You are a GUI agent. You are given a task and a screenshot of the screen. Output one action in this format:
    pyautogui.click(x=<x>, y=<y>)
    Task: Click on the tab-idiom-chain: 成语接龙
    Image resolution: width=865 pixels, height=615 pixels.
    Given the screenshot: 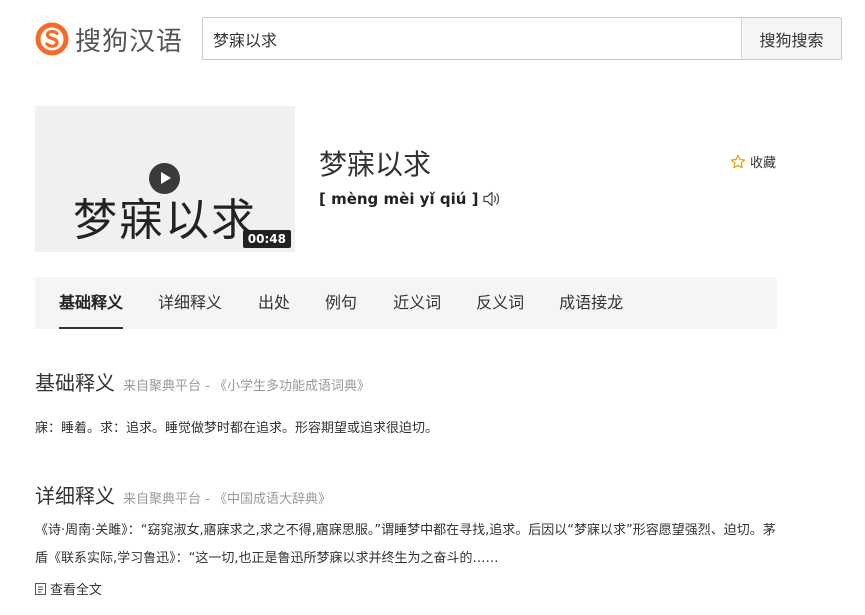 What is the action you would take?
    pyautogui.click(x=591, y=303)
    